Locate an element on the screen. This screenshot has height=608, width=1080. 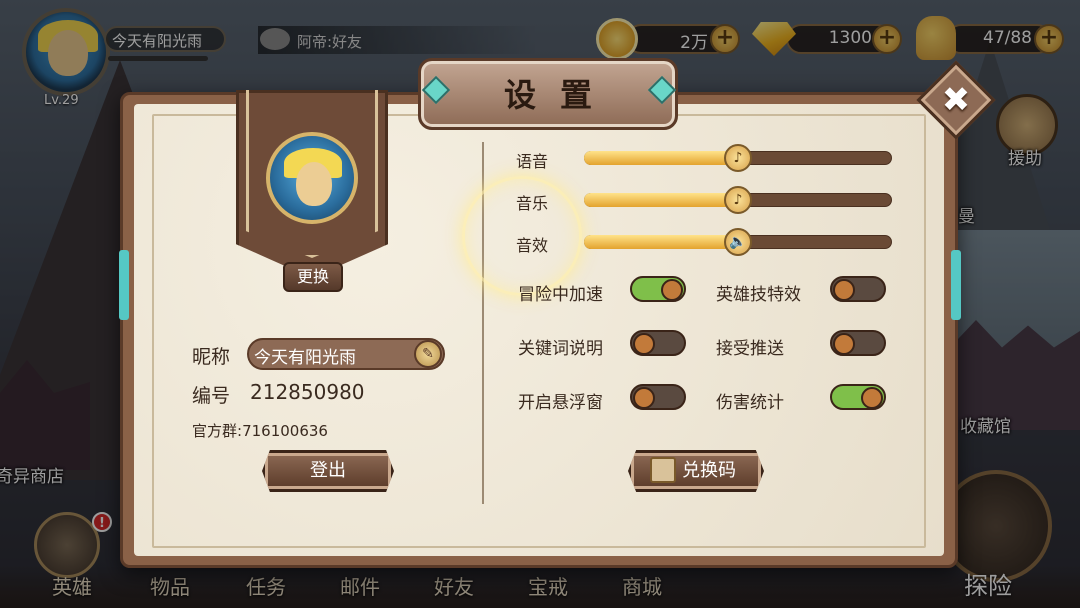
toggle-label-push: 接受推送 is located at coordinates (750, 349).